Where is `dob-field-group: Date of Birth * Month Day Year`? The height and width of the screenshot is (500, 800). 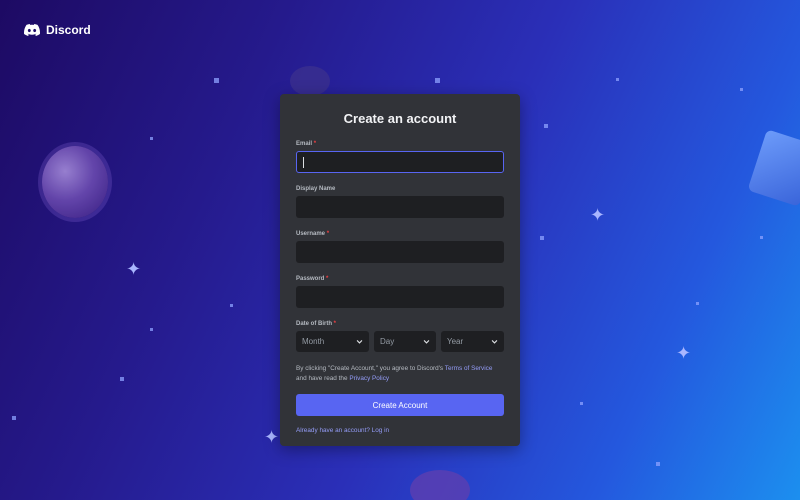
dob-field-group: Date of Birth * Month Day Year is located at coordinates (400, 334).